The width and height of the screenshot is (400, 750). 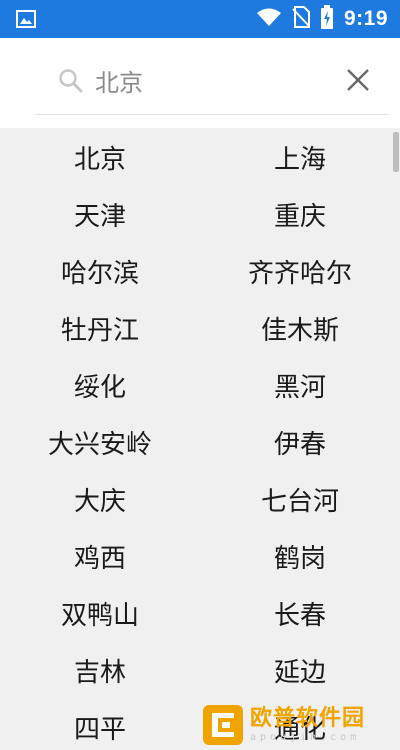 I want to click on city-item: 伊春, so click(x=300, y=442).